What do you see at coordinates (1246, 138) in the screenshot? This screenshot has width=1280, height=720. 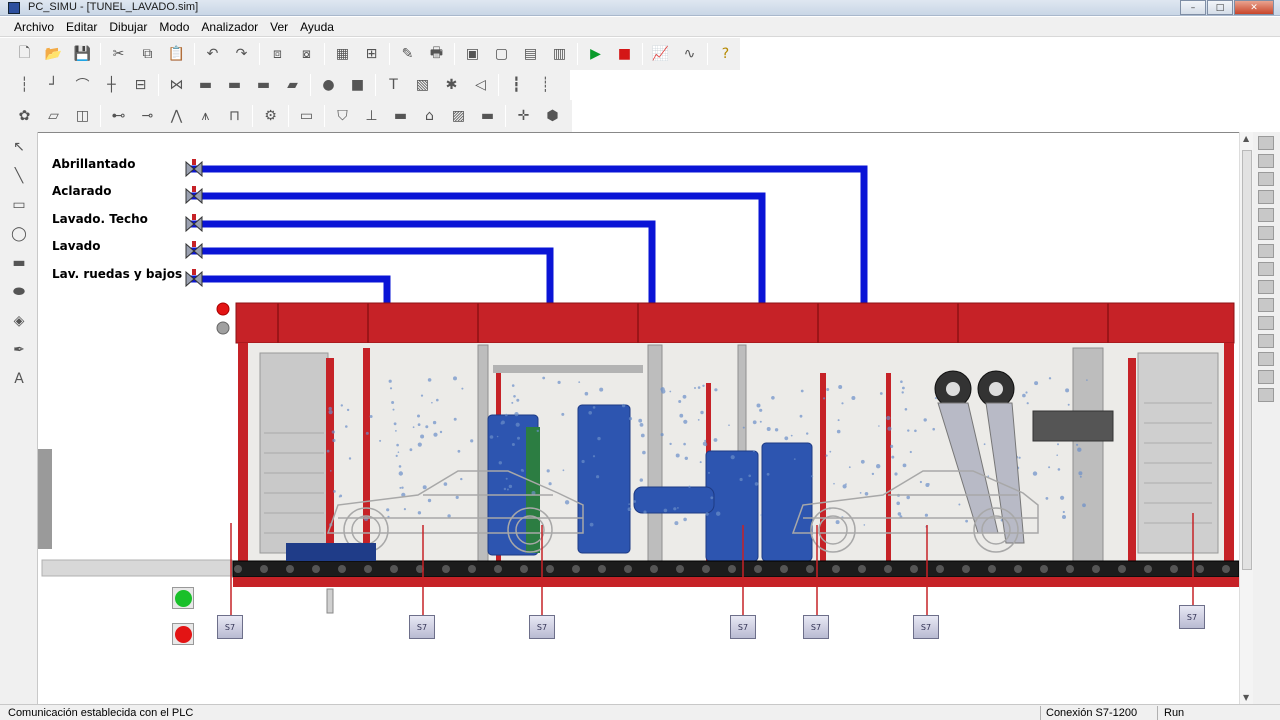 I see `scroll-up-icon: ▲` at bounding box center [1246, 138].